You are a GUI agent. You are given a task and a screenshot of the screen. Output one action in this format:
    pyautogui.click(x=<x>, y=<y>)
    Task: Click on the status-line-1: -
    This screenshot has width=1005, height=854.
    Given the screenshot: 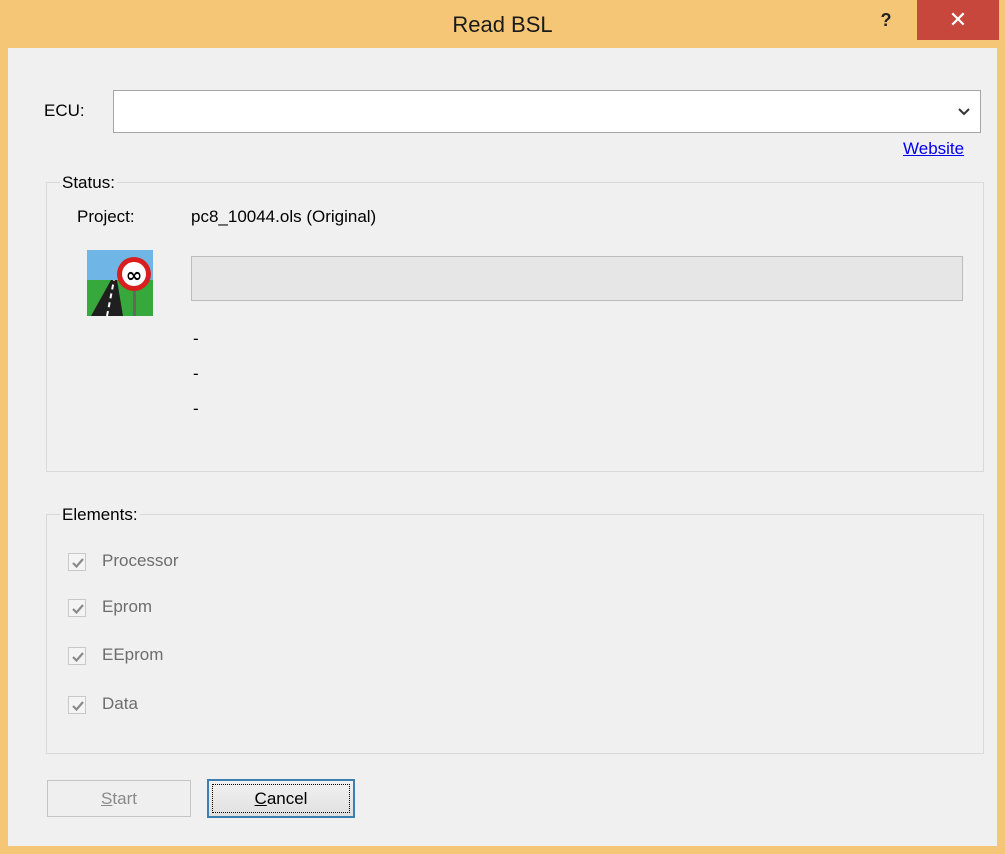 What is the action you would take?
    pyautogui.click(x=196, y=338)
    